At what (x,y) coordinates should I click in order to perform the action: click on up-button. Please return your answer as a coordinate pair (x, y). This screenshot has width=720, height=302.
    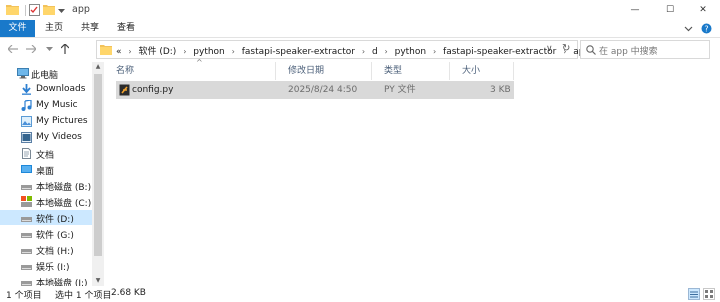
    Looking at the image, I should click on (65, 49).